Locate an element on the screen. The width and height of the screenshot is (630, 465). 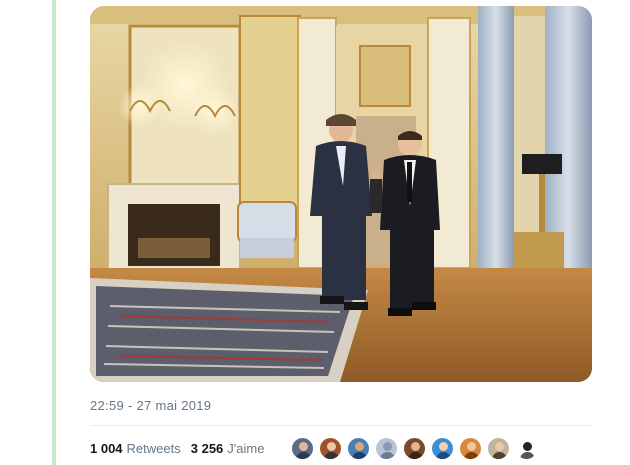
likes-label: J'aime is located at coordinates (246, 448).